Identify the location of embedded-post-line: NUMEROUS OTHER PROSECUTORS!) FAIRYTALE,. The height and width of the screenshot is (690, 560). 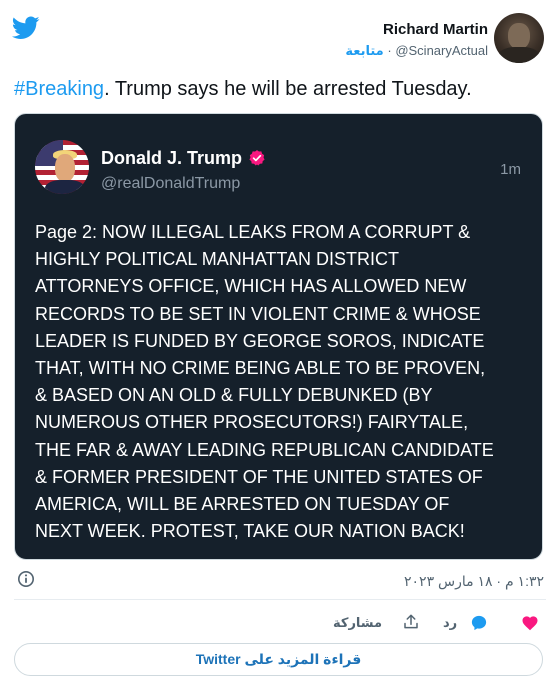
(252, 422).